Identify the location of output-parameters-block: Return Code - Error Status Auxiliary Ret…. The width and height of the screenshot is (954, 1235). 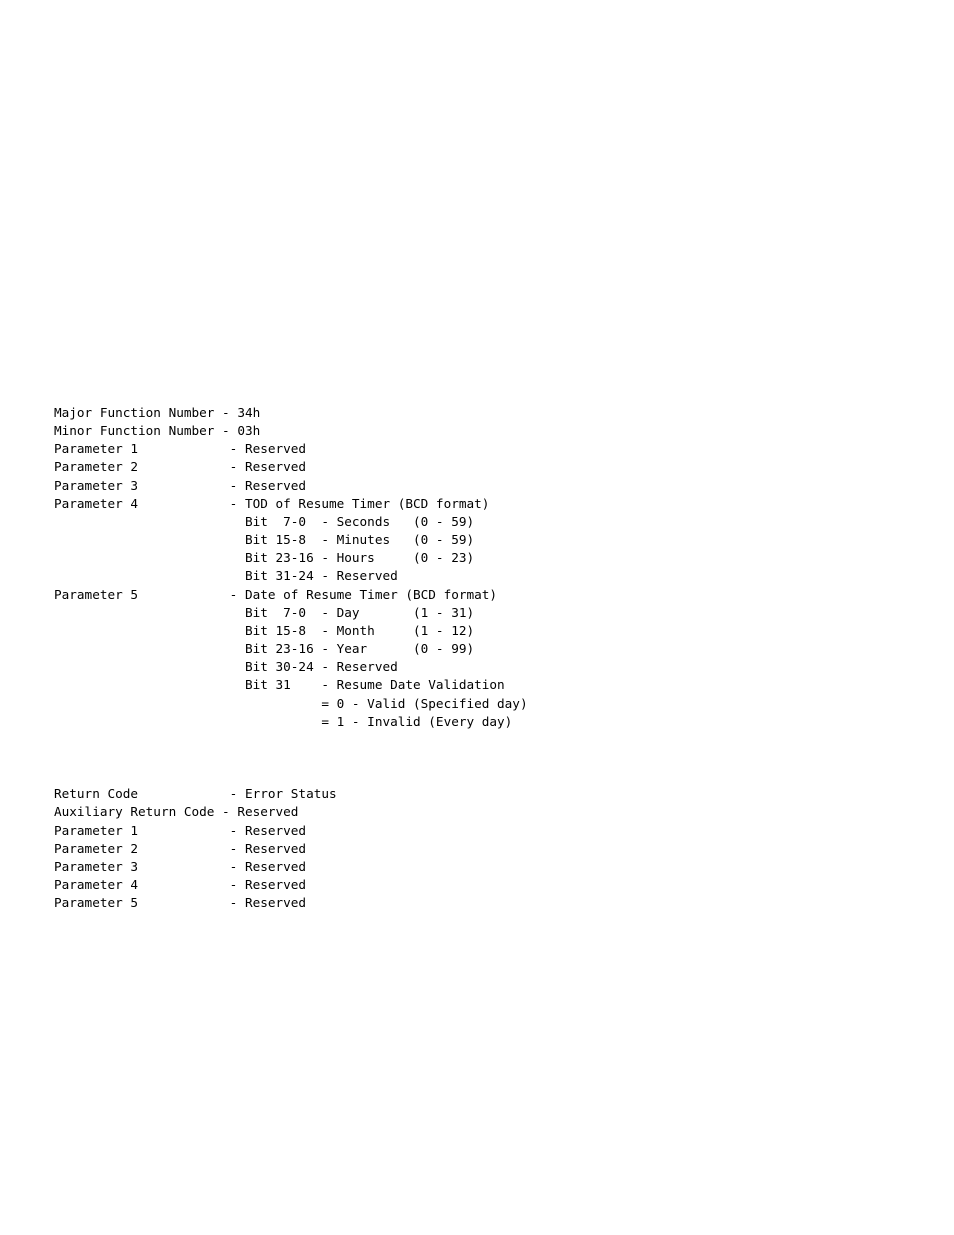
(195, 848).